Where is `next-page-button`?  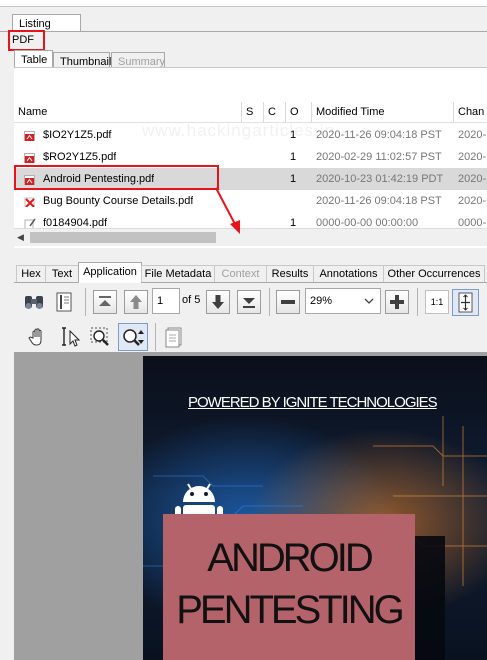 next-page-button is located at coordinates (218, 302).